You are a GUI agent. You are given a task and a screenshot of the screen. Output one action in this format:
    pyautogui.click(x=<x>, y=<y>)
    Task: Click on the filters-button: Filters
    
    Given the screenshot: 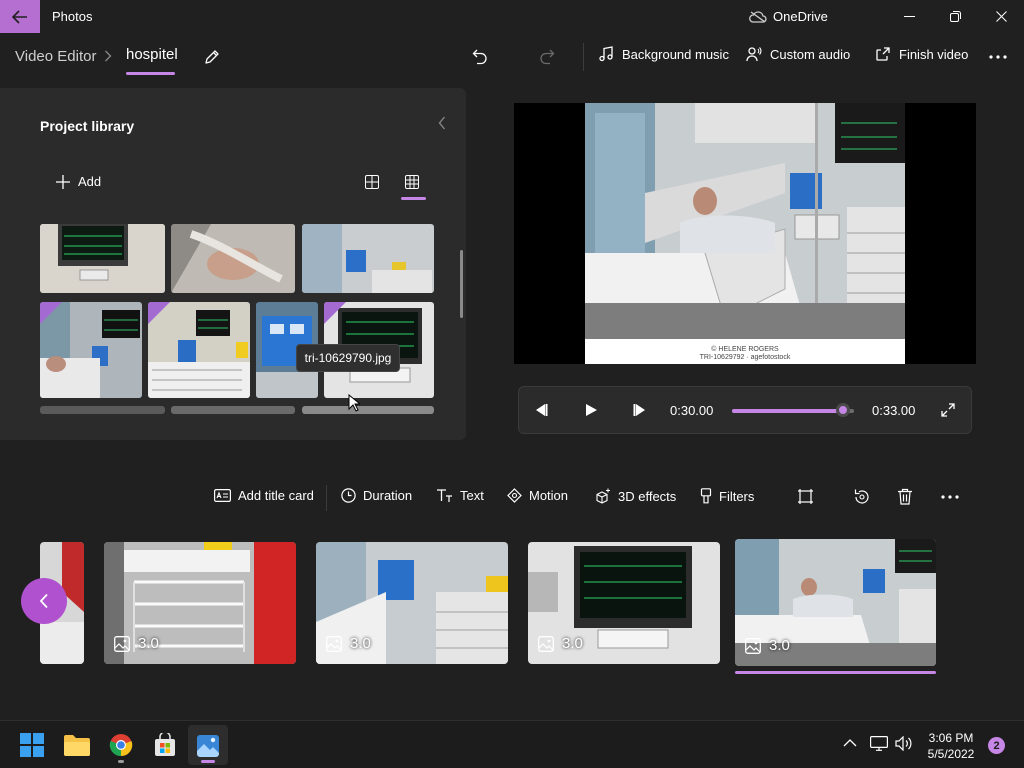 What is the action you would take?
    pyautogui.click(x=727, y=496)
    